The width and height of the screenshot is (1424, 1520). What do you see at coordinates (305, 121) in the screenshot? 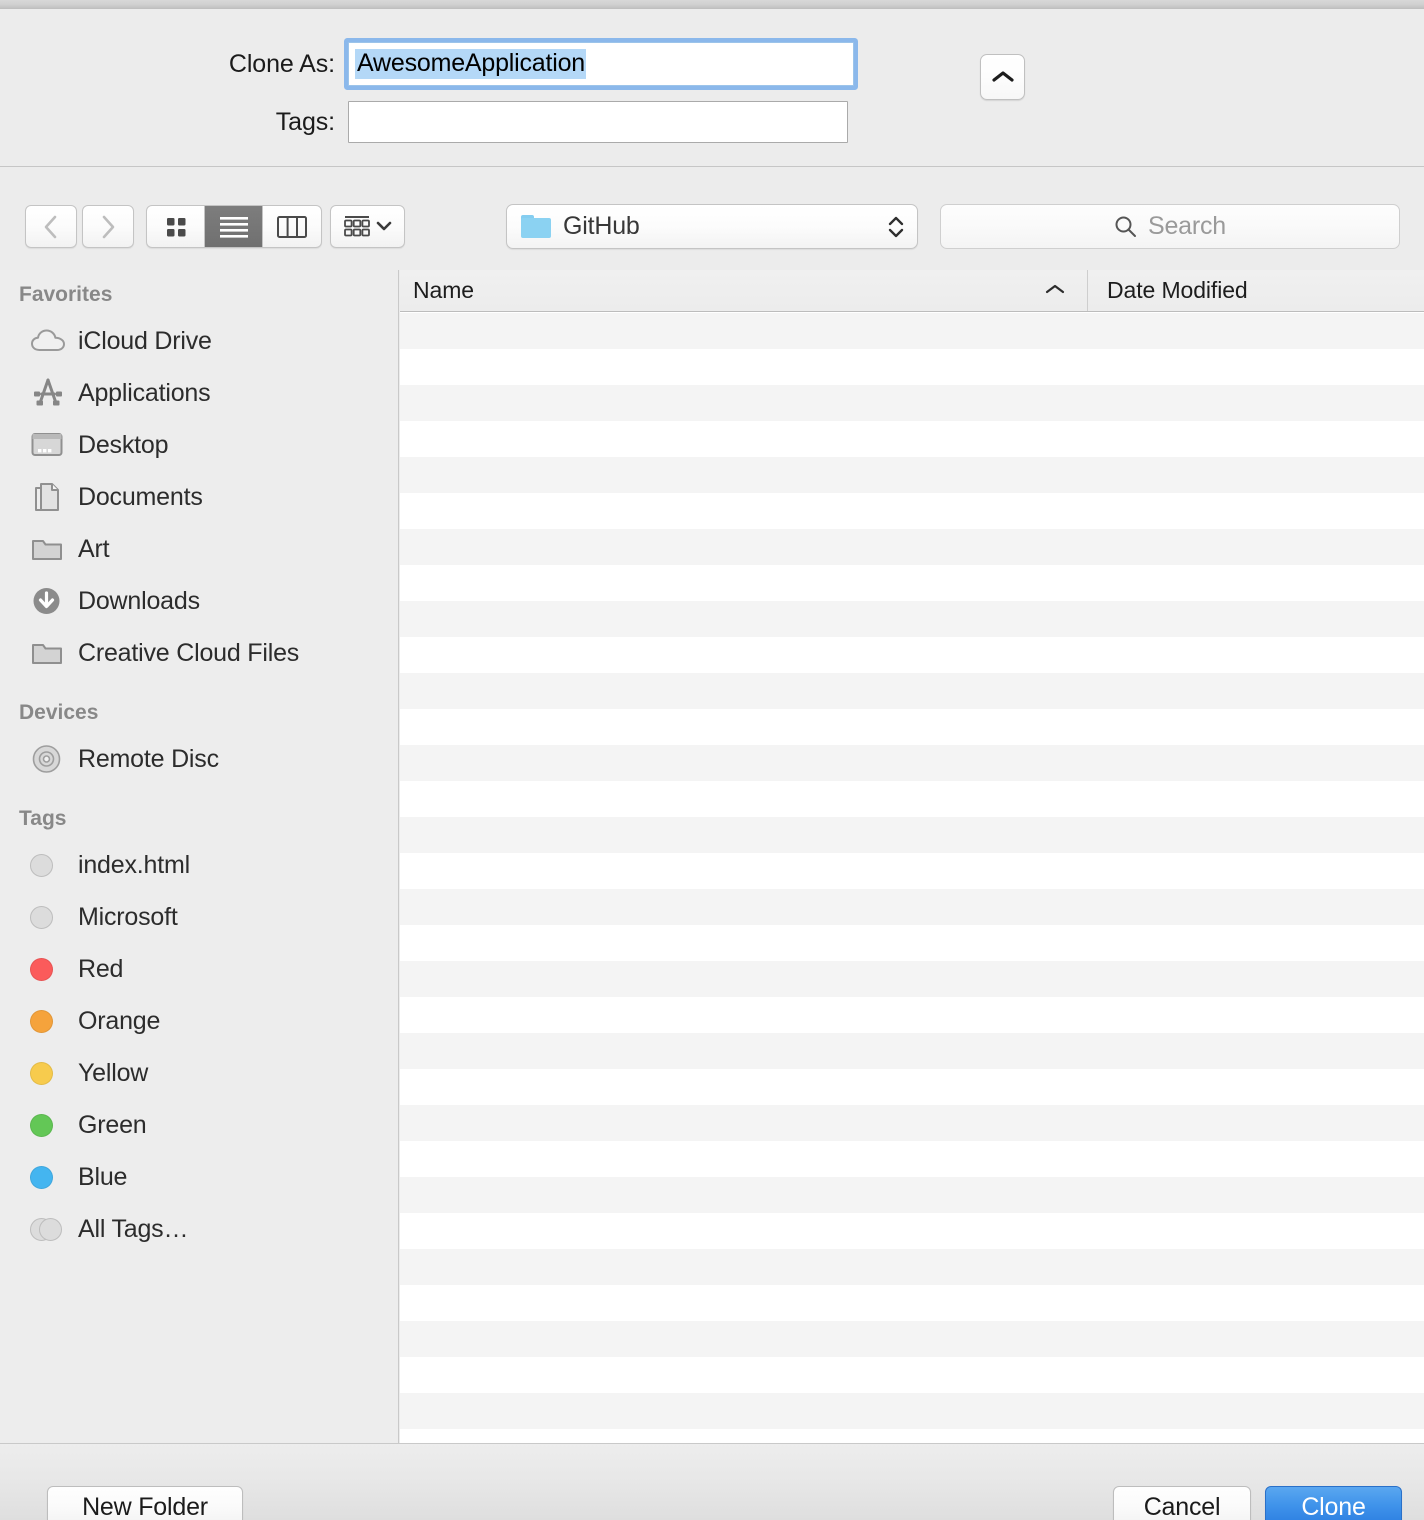
I see `tags-label: Tags:` at bounding box center [305, 121].